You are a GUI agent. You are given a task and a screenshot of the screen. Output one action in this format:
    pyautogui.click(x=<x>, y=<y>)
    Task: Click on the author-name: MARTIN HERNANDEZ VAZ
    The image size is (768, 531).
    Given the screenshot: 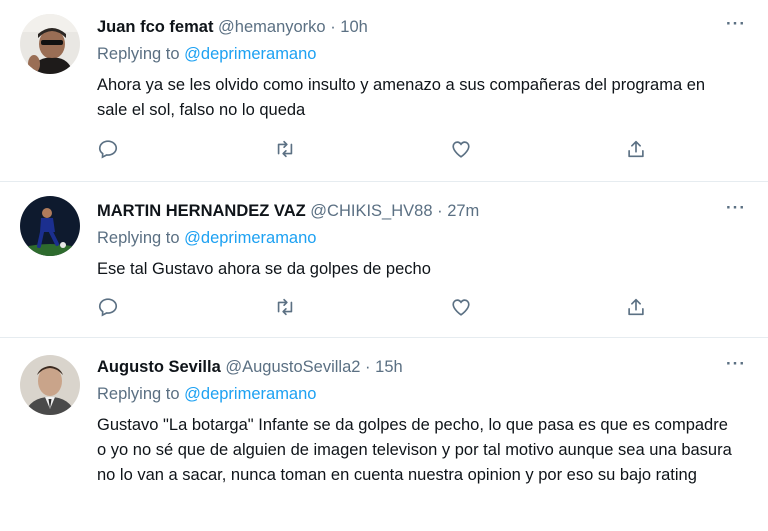 What is the action you would take?
    pyautogui.click(x=201, y=211)
    